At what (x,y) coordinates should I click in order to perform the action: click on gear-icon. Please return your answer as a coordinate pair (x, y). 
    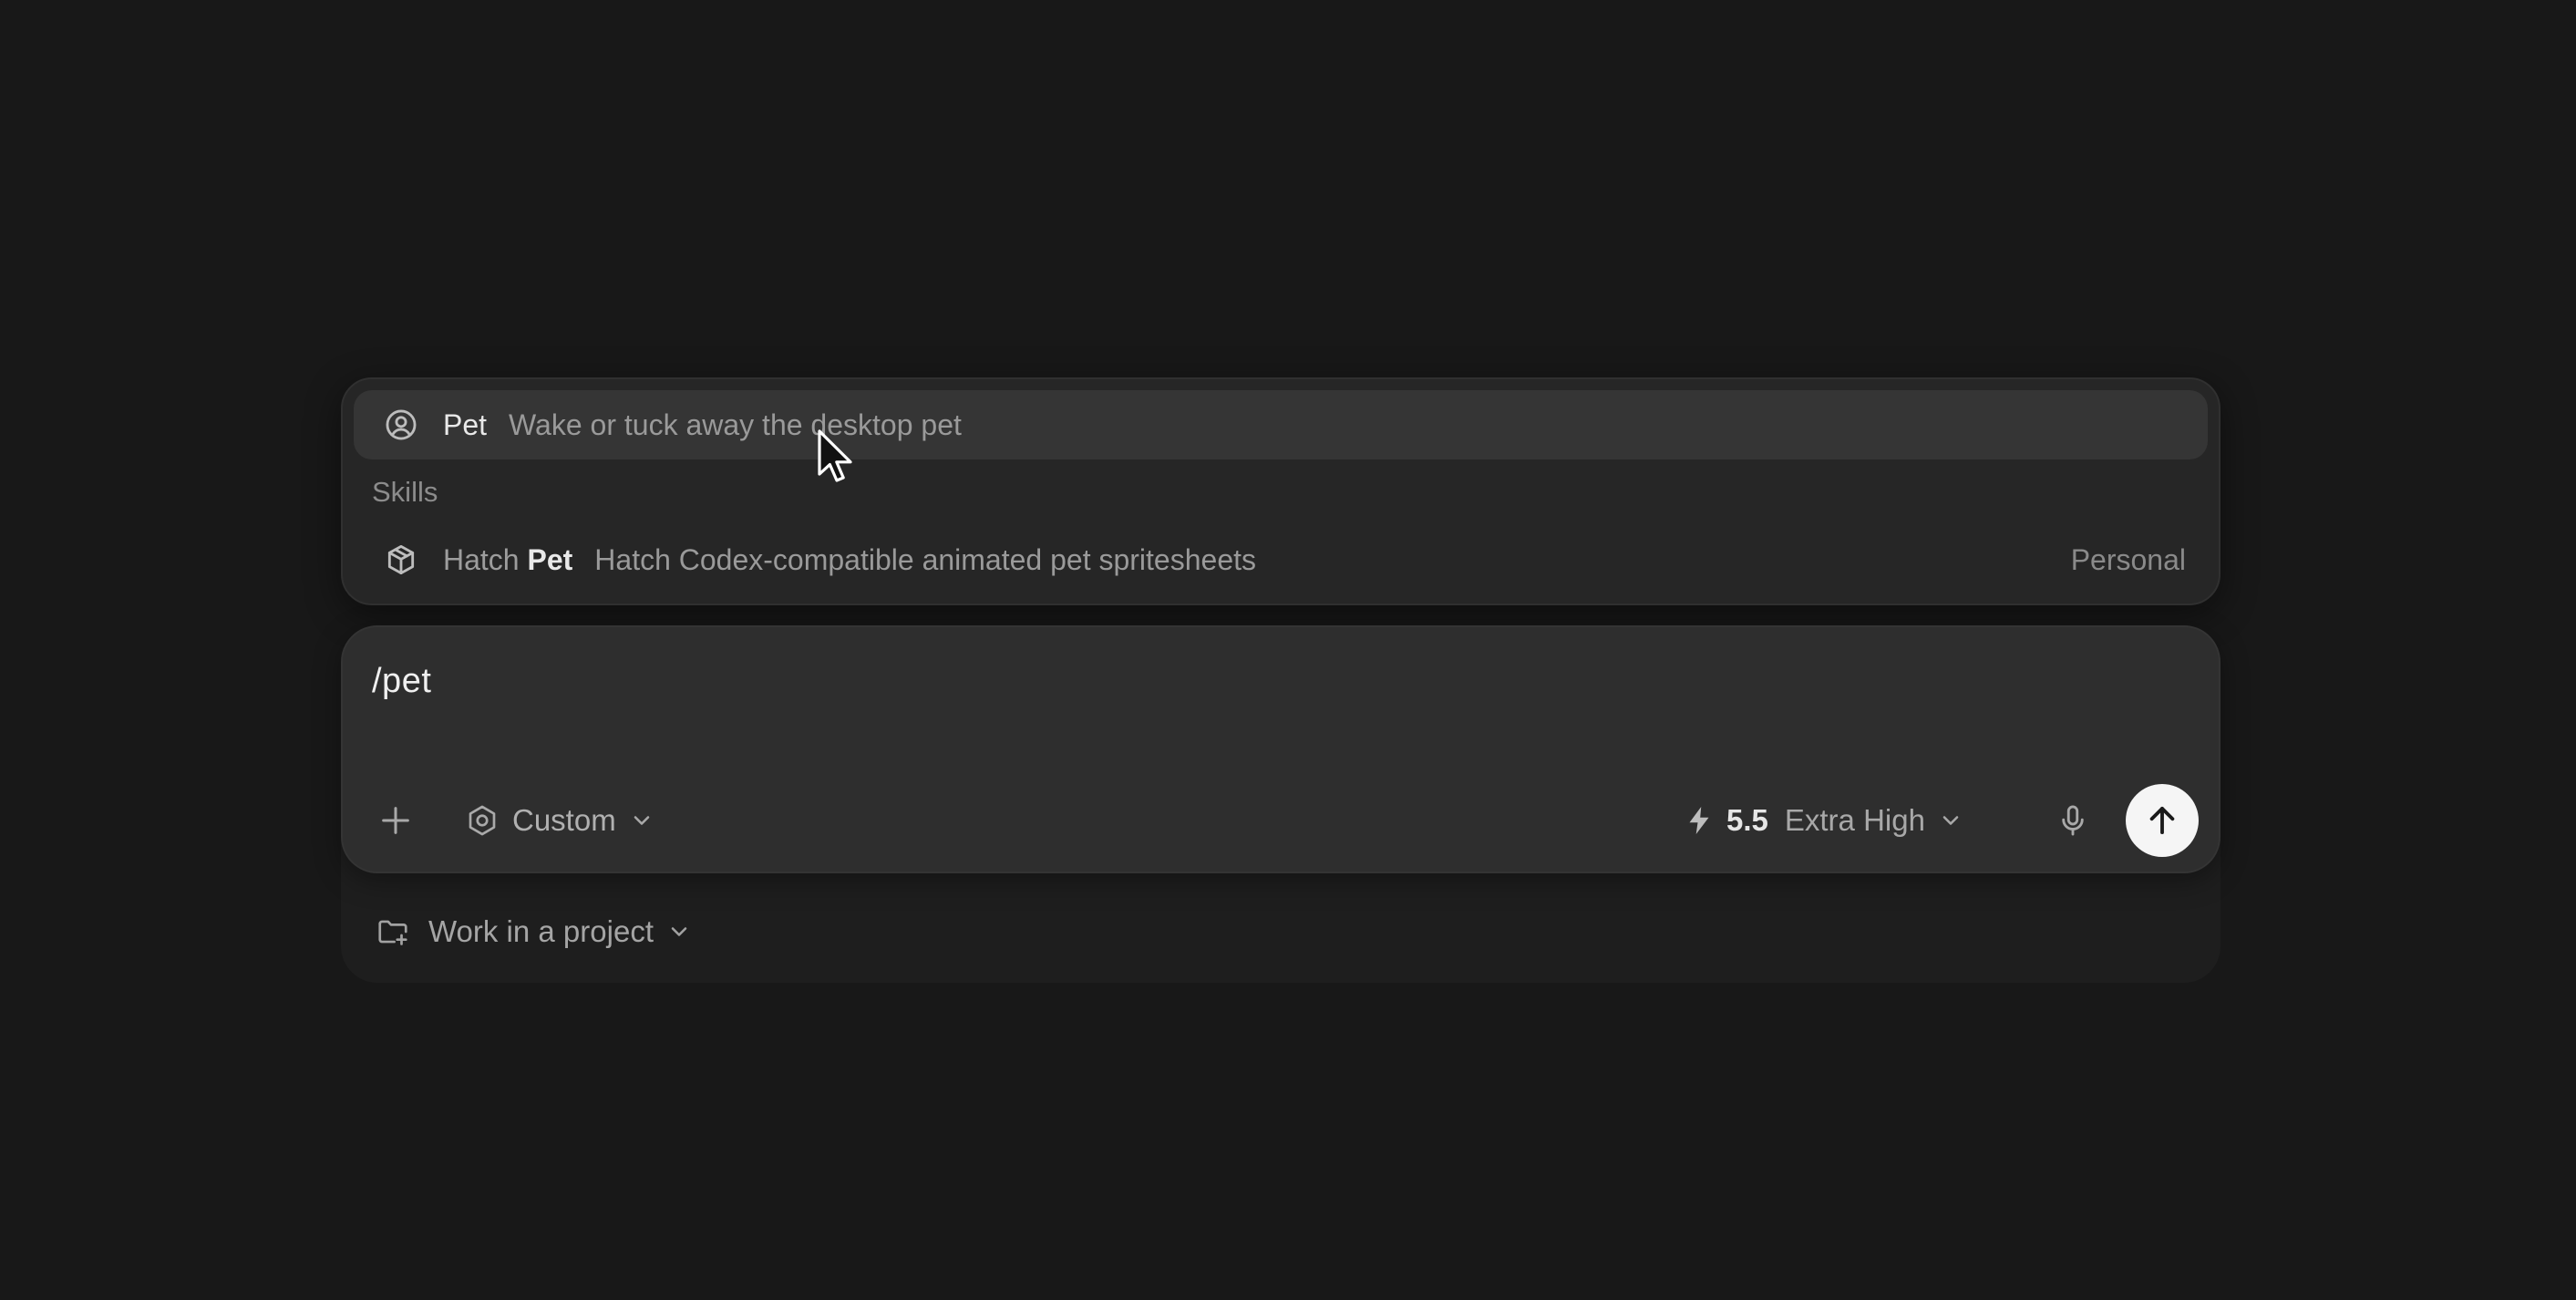
    Looking at the image, I should click on (482, 820).